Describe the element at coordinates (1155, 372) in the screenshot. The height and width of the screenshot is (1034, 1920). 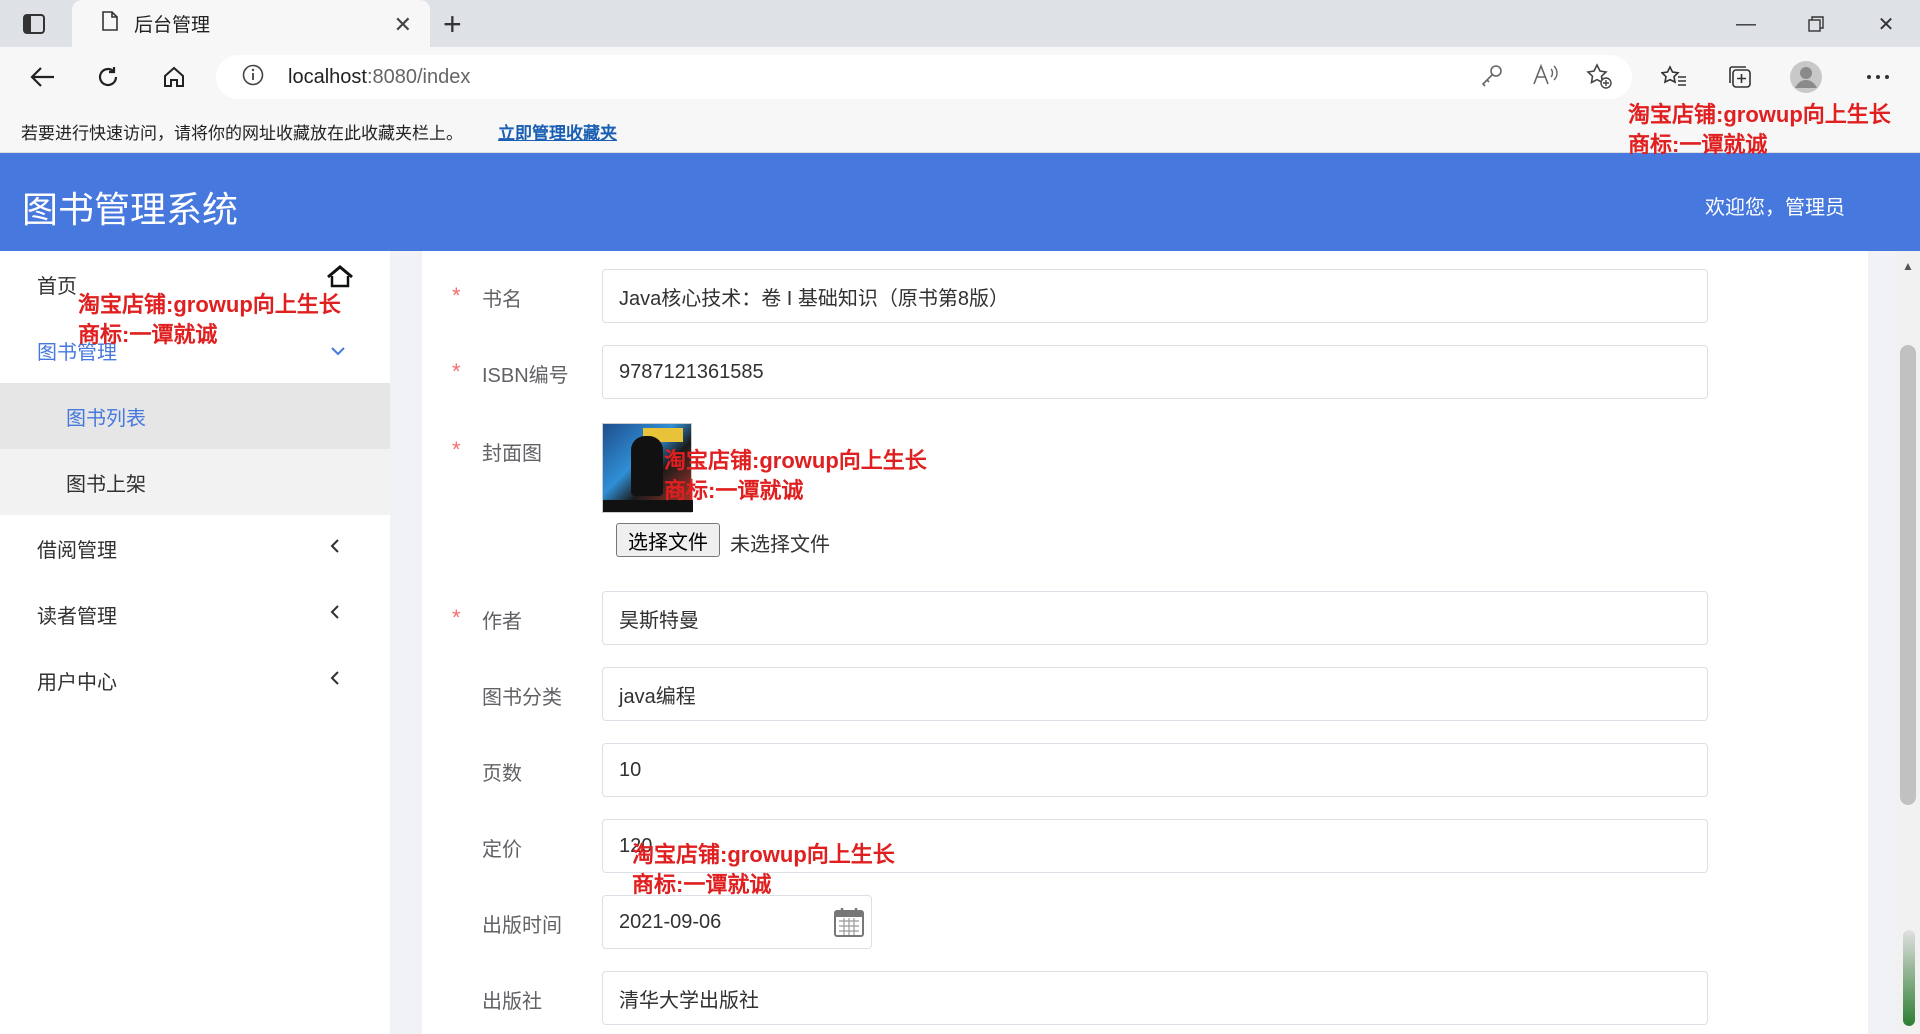
I see `isbn-input: 9787121361585` at that location.